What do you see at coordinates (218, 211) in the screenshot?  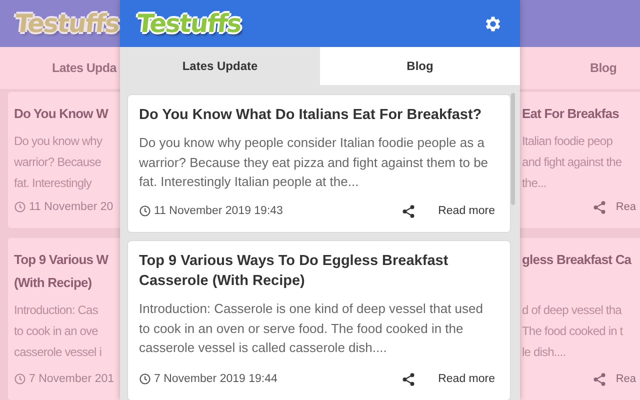 I see `post-date: 11 November 2019 19:43` at bounding box center [218, 211].